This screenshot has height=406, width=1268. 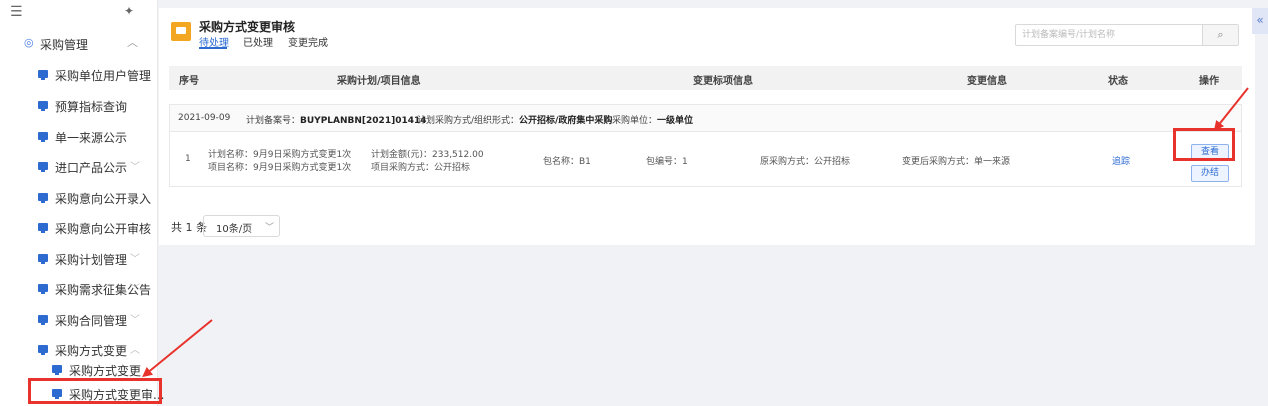 What do you see at coordinates (1231, 109) in the screenshot?
I see `arrow-to-view-button` at bounding box center [1231, 109].